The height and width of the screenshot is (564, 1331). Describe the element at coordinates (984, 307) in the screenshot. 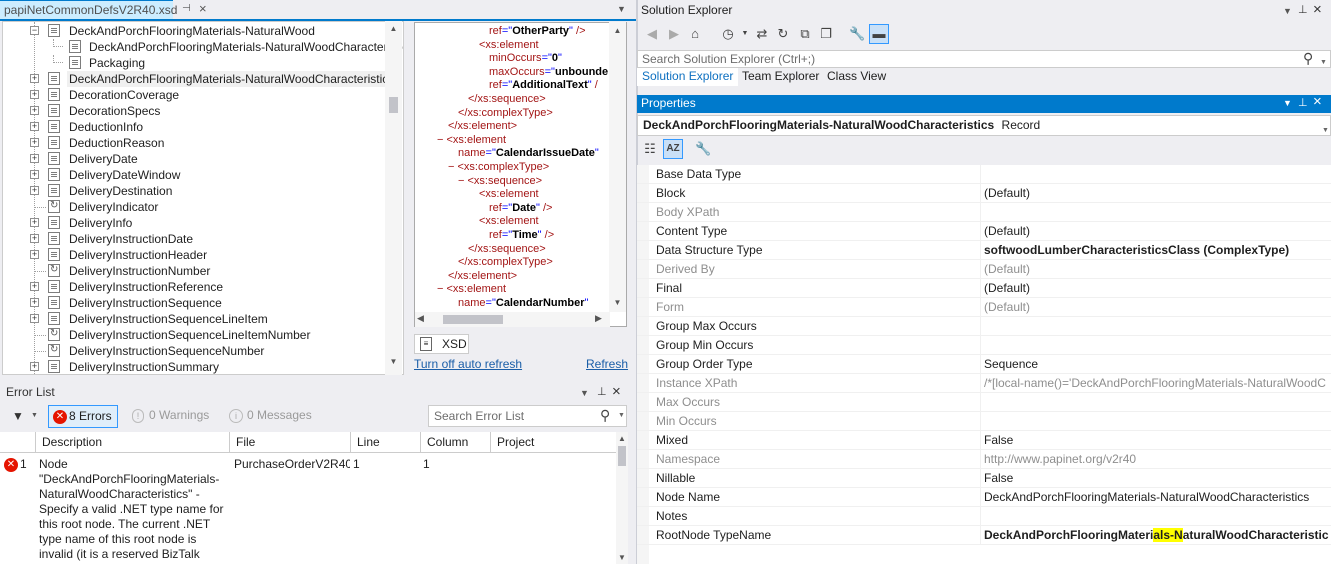

I see `property-row: Form (Default)` at that location.